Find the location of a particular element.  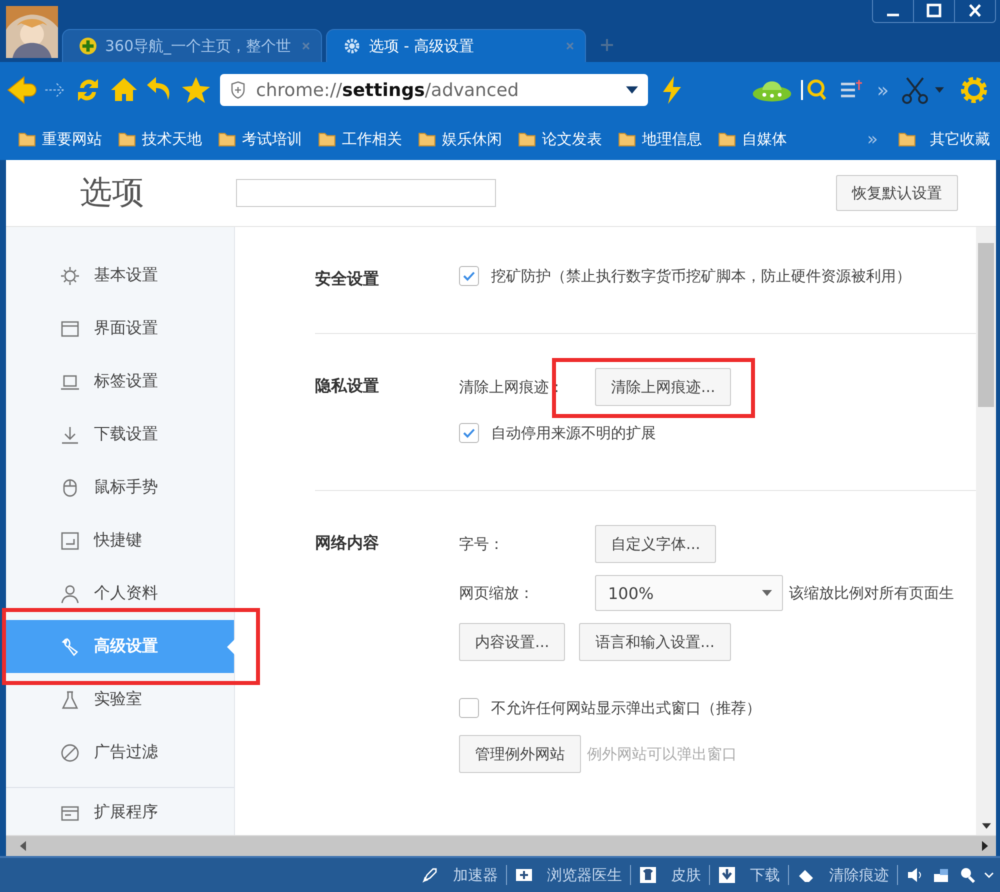

sidebar-item: 快捷键 is located at coordinates (120, 540).